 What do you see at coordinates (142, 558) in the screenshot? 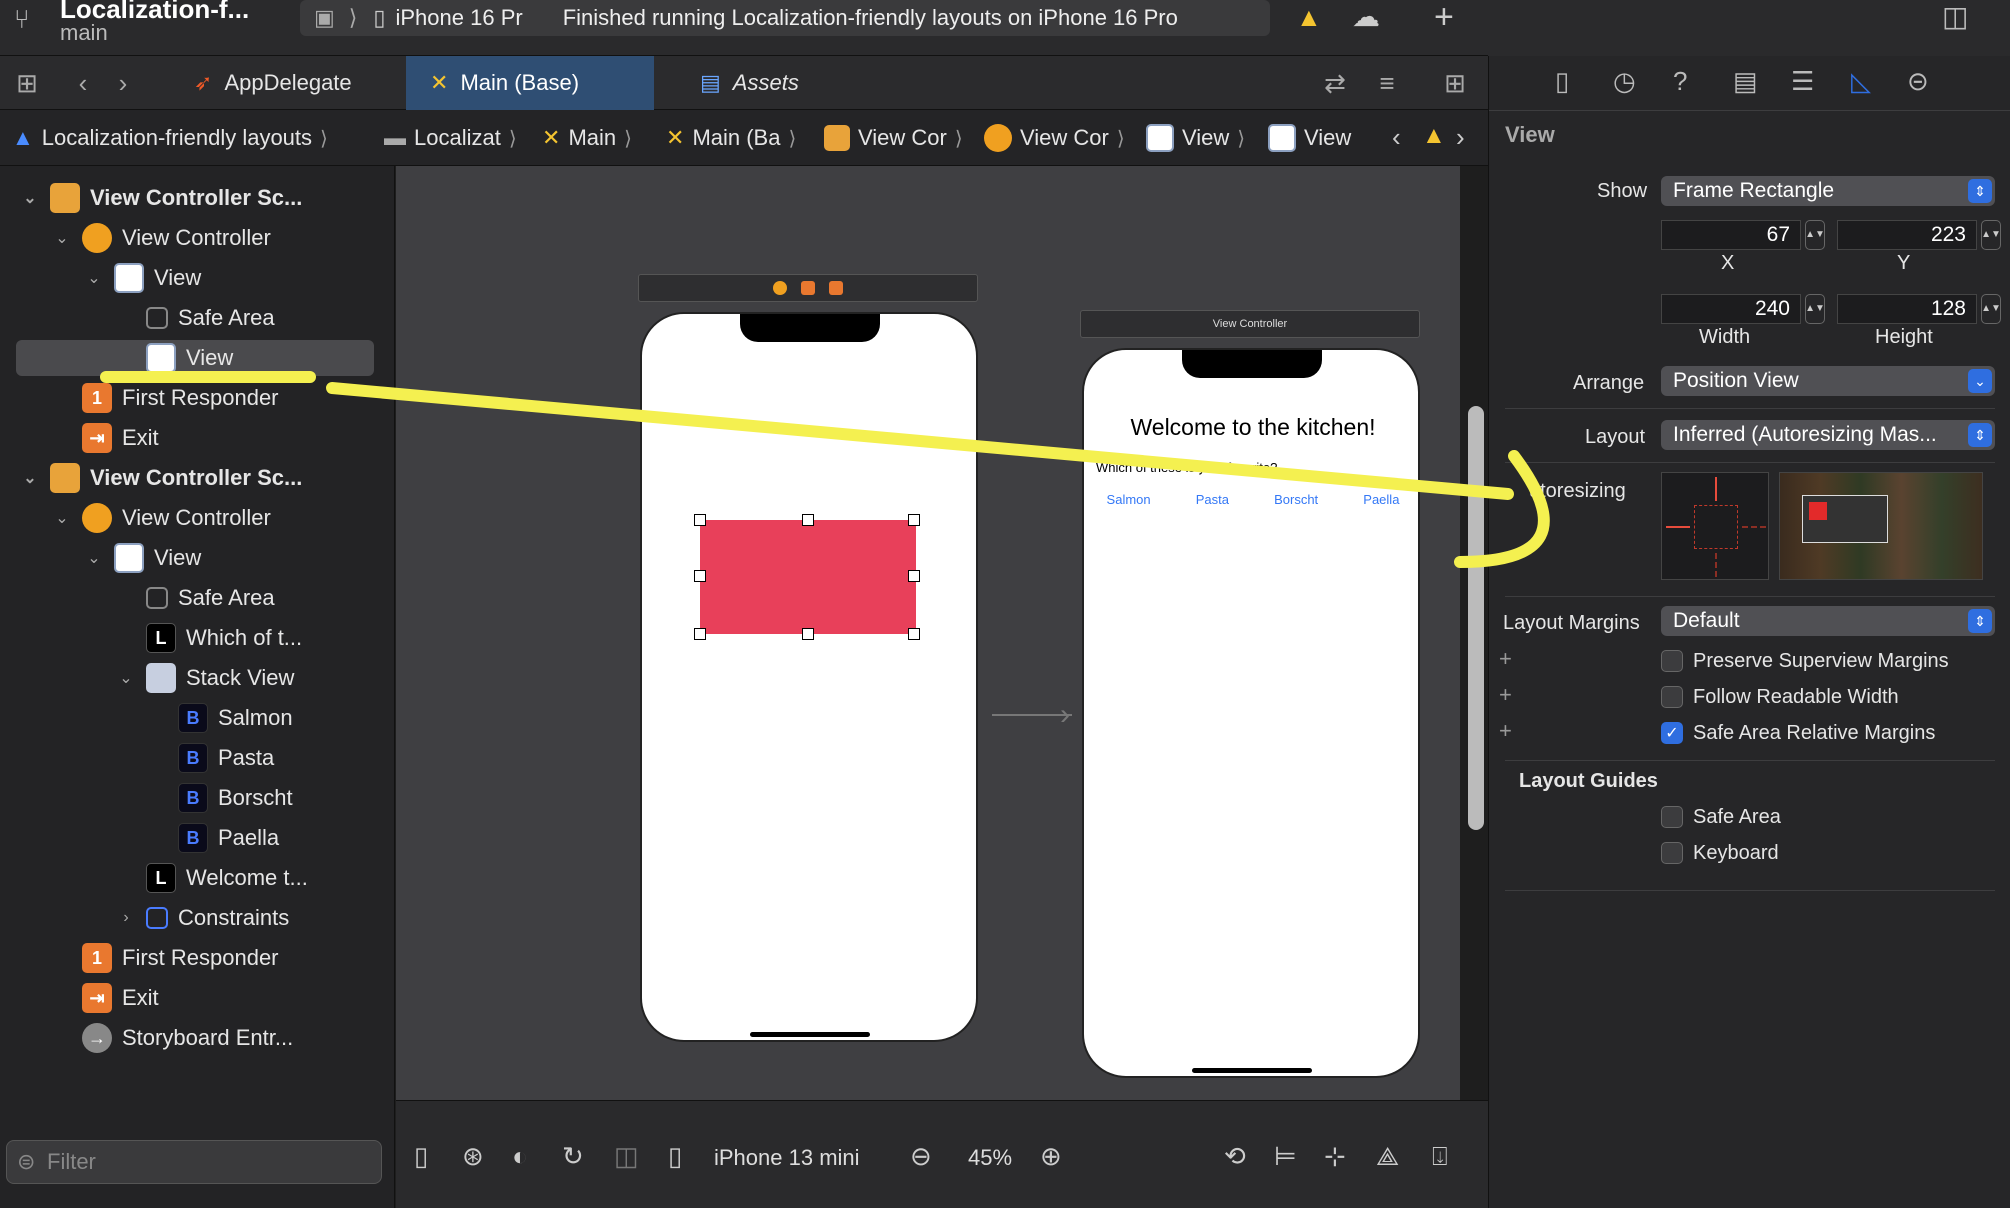
I see `outline-view-2: ⌄ View` at bounding box center [142, 558].